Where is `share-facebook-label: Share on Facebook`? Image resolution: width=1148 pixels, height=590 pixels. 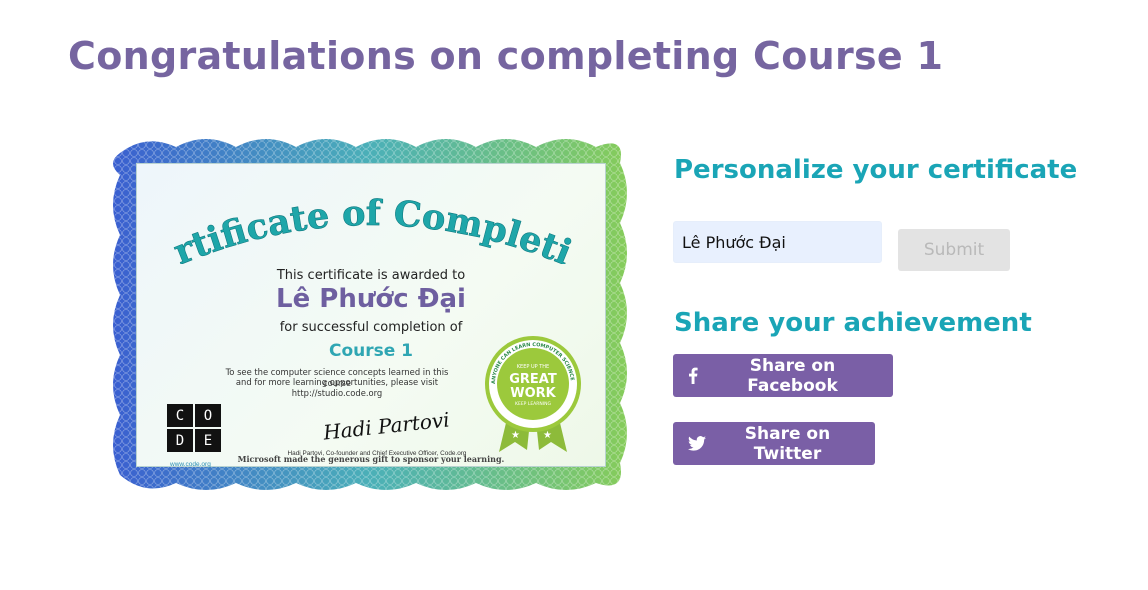 share-facebook-label: Share on Facebook is located at coordinates (792, 375).